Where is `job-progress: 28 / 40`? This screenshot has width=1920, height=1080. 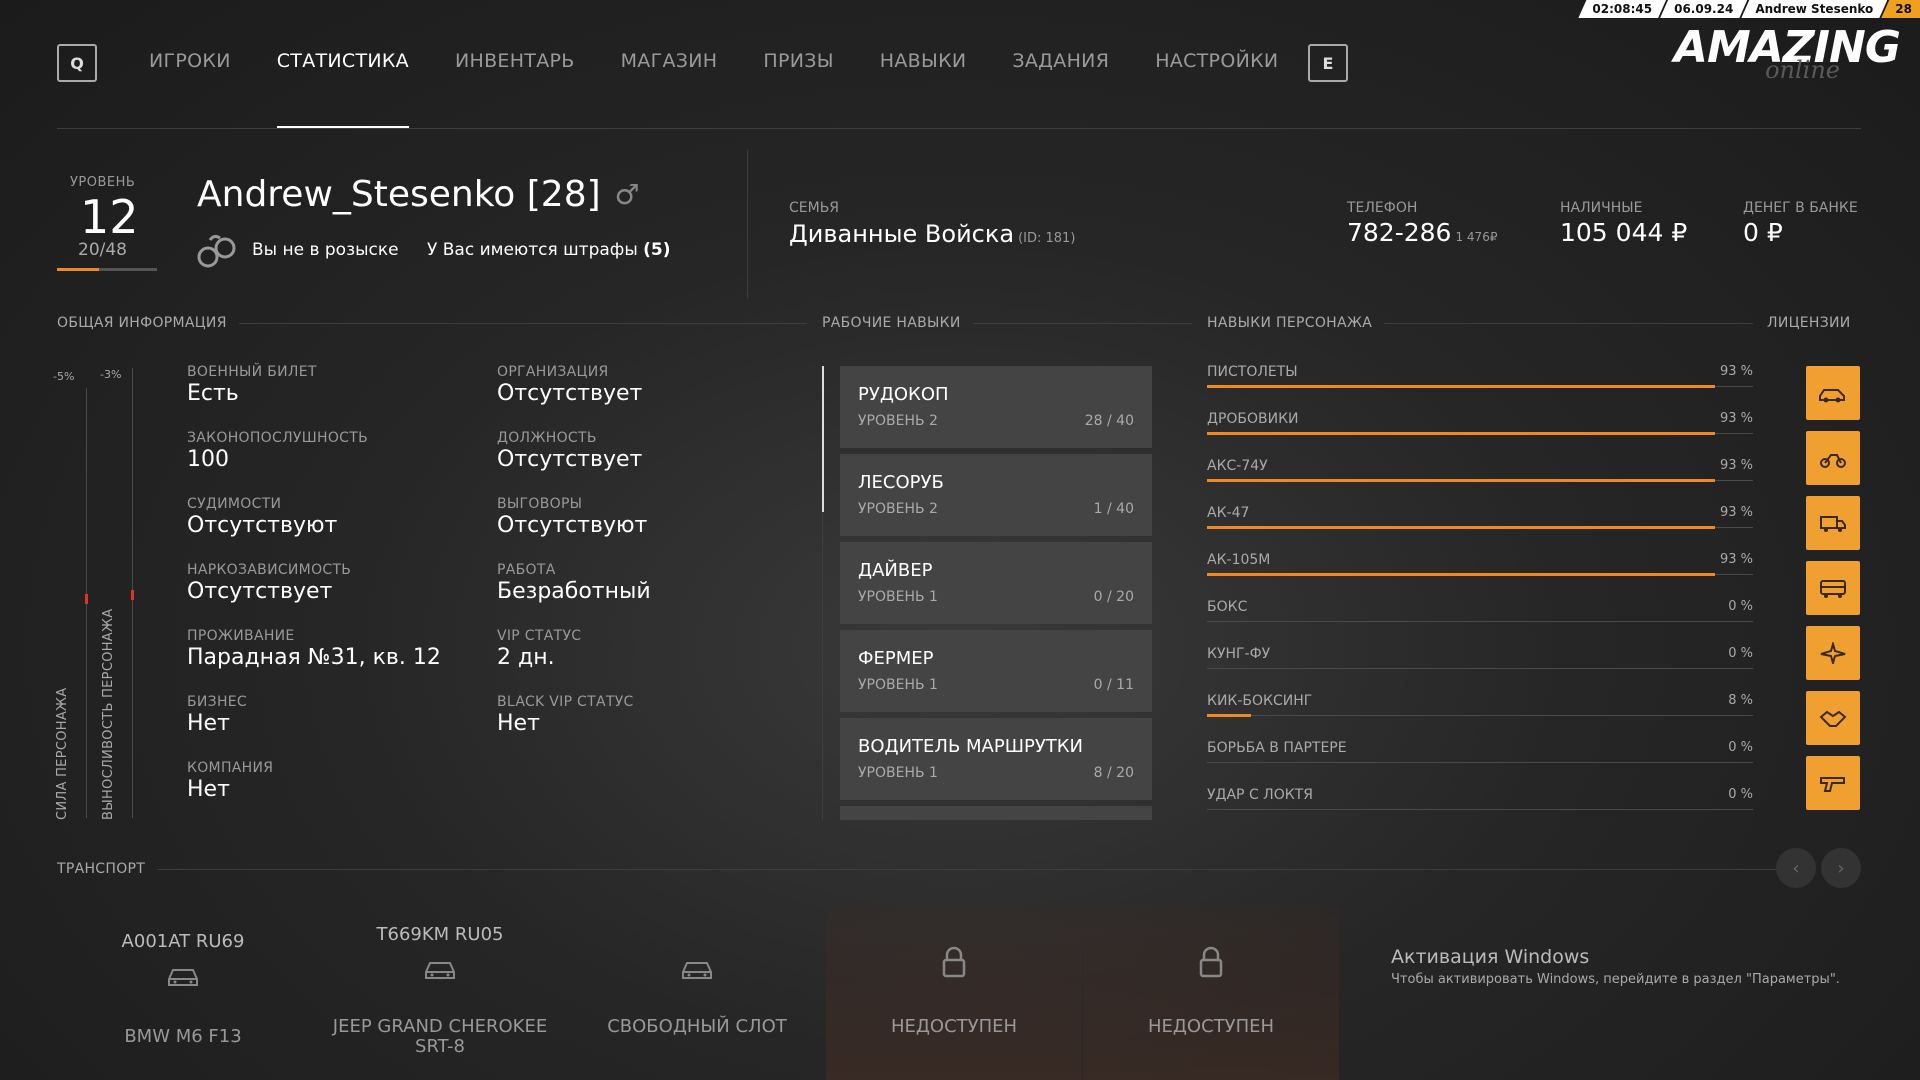
job-progress: 28 / 40 is located at coordinates (1109, 421).